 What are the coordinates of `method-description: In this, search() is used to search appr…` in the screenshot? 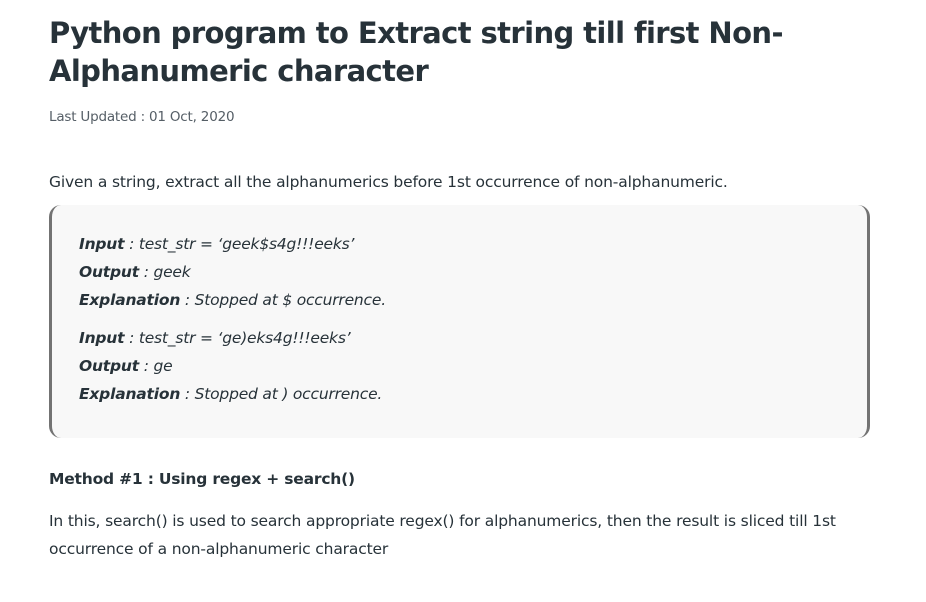 It's located at (442, 535).